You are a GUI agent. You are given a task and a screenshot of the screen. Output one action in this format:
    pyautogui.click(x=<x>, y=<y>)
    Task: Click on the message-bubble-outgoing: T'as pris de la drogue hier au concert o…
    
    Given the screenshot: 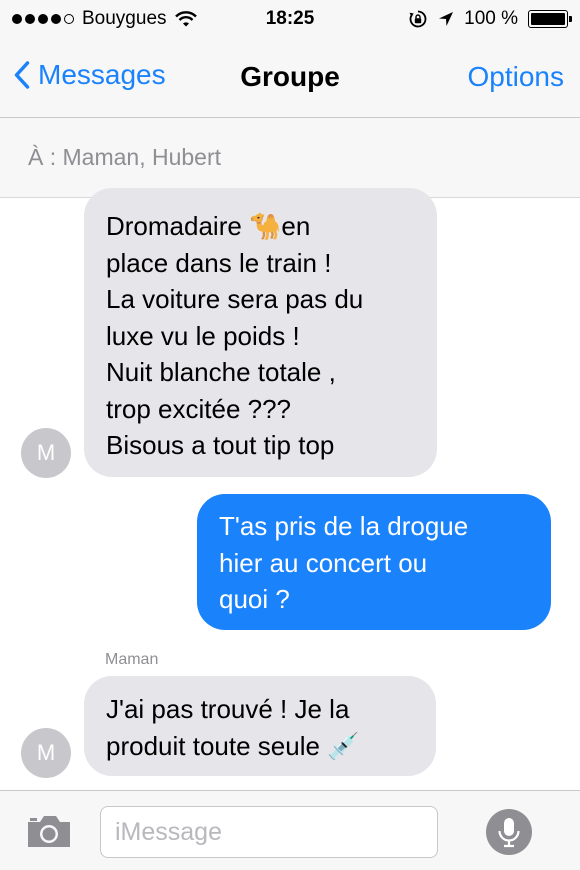 What is the action you would take?
    pyautogui.click(x=374, y=562)
    